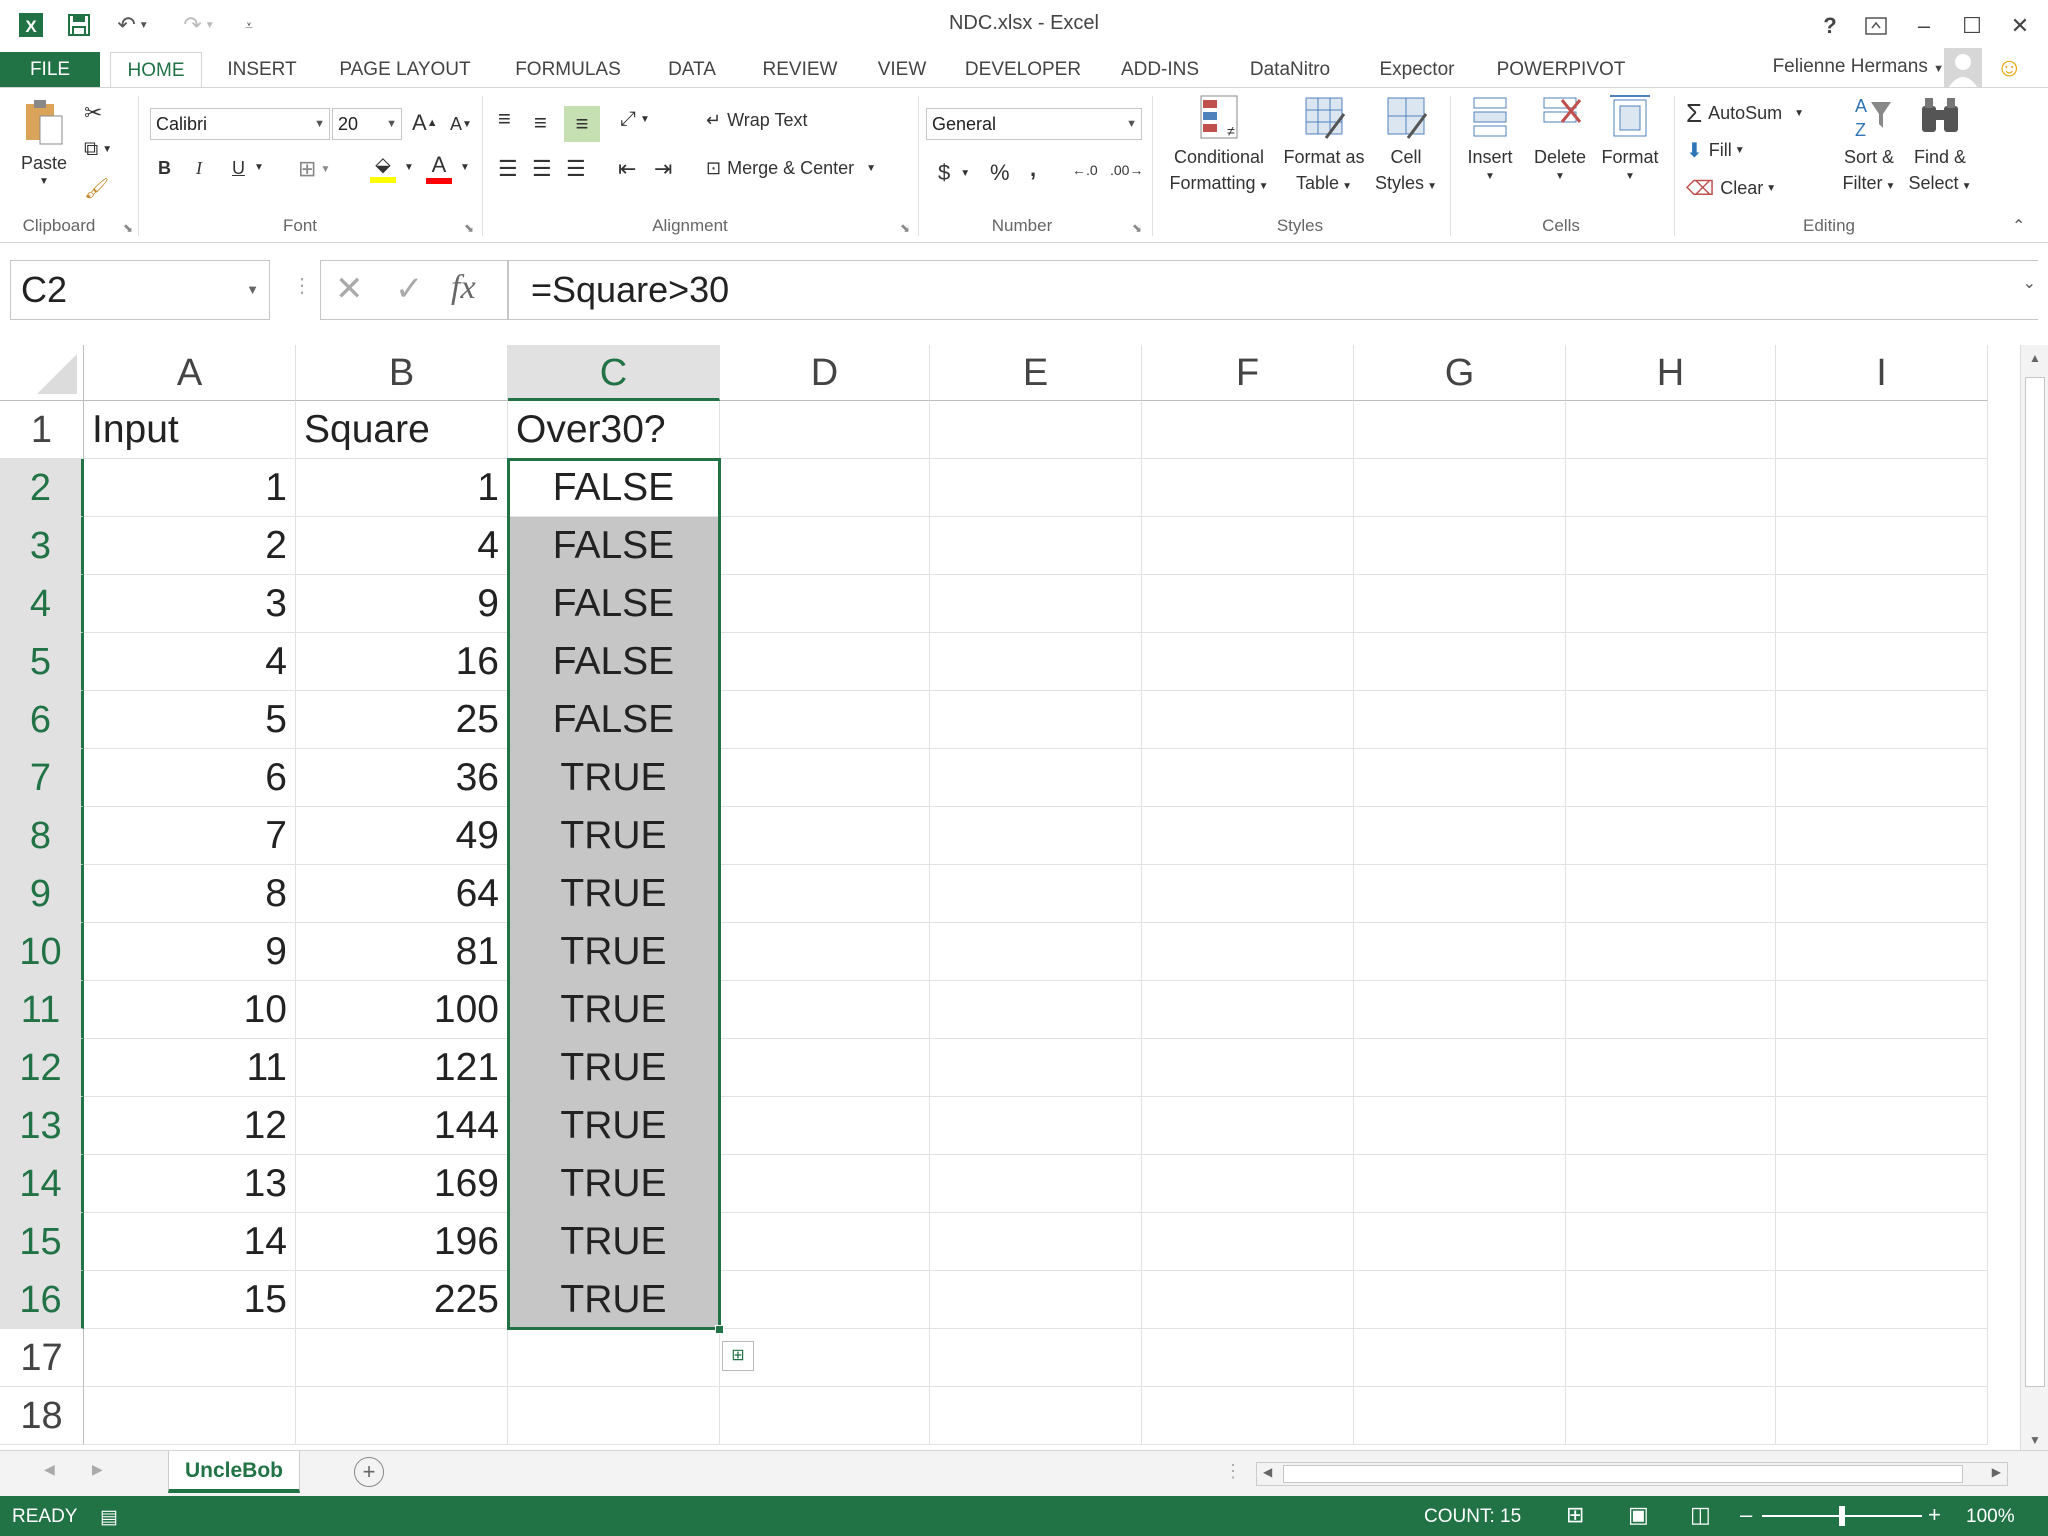 This screenshot has width=2048, height=1536. I want to click on column-header-d: D, so click(825, 373).